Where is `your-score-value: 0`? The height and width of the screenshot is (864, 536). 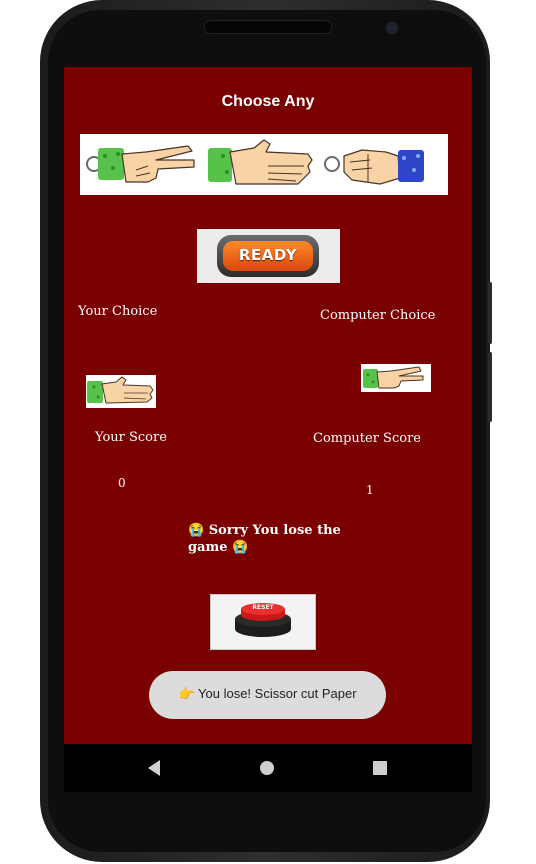 your-score-value: 0 is located at coordinates (122, 483).